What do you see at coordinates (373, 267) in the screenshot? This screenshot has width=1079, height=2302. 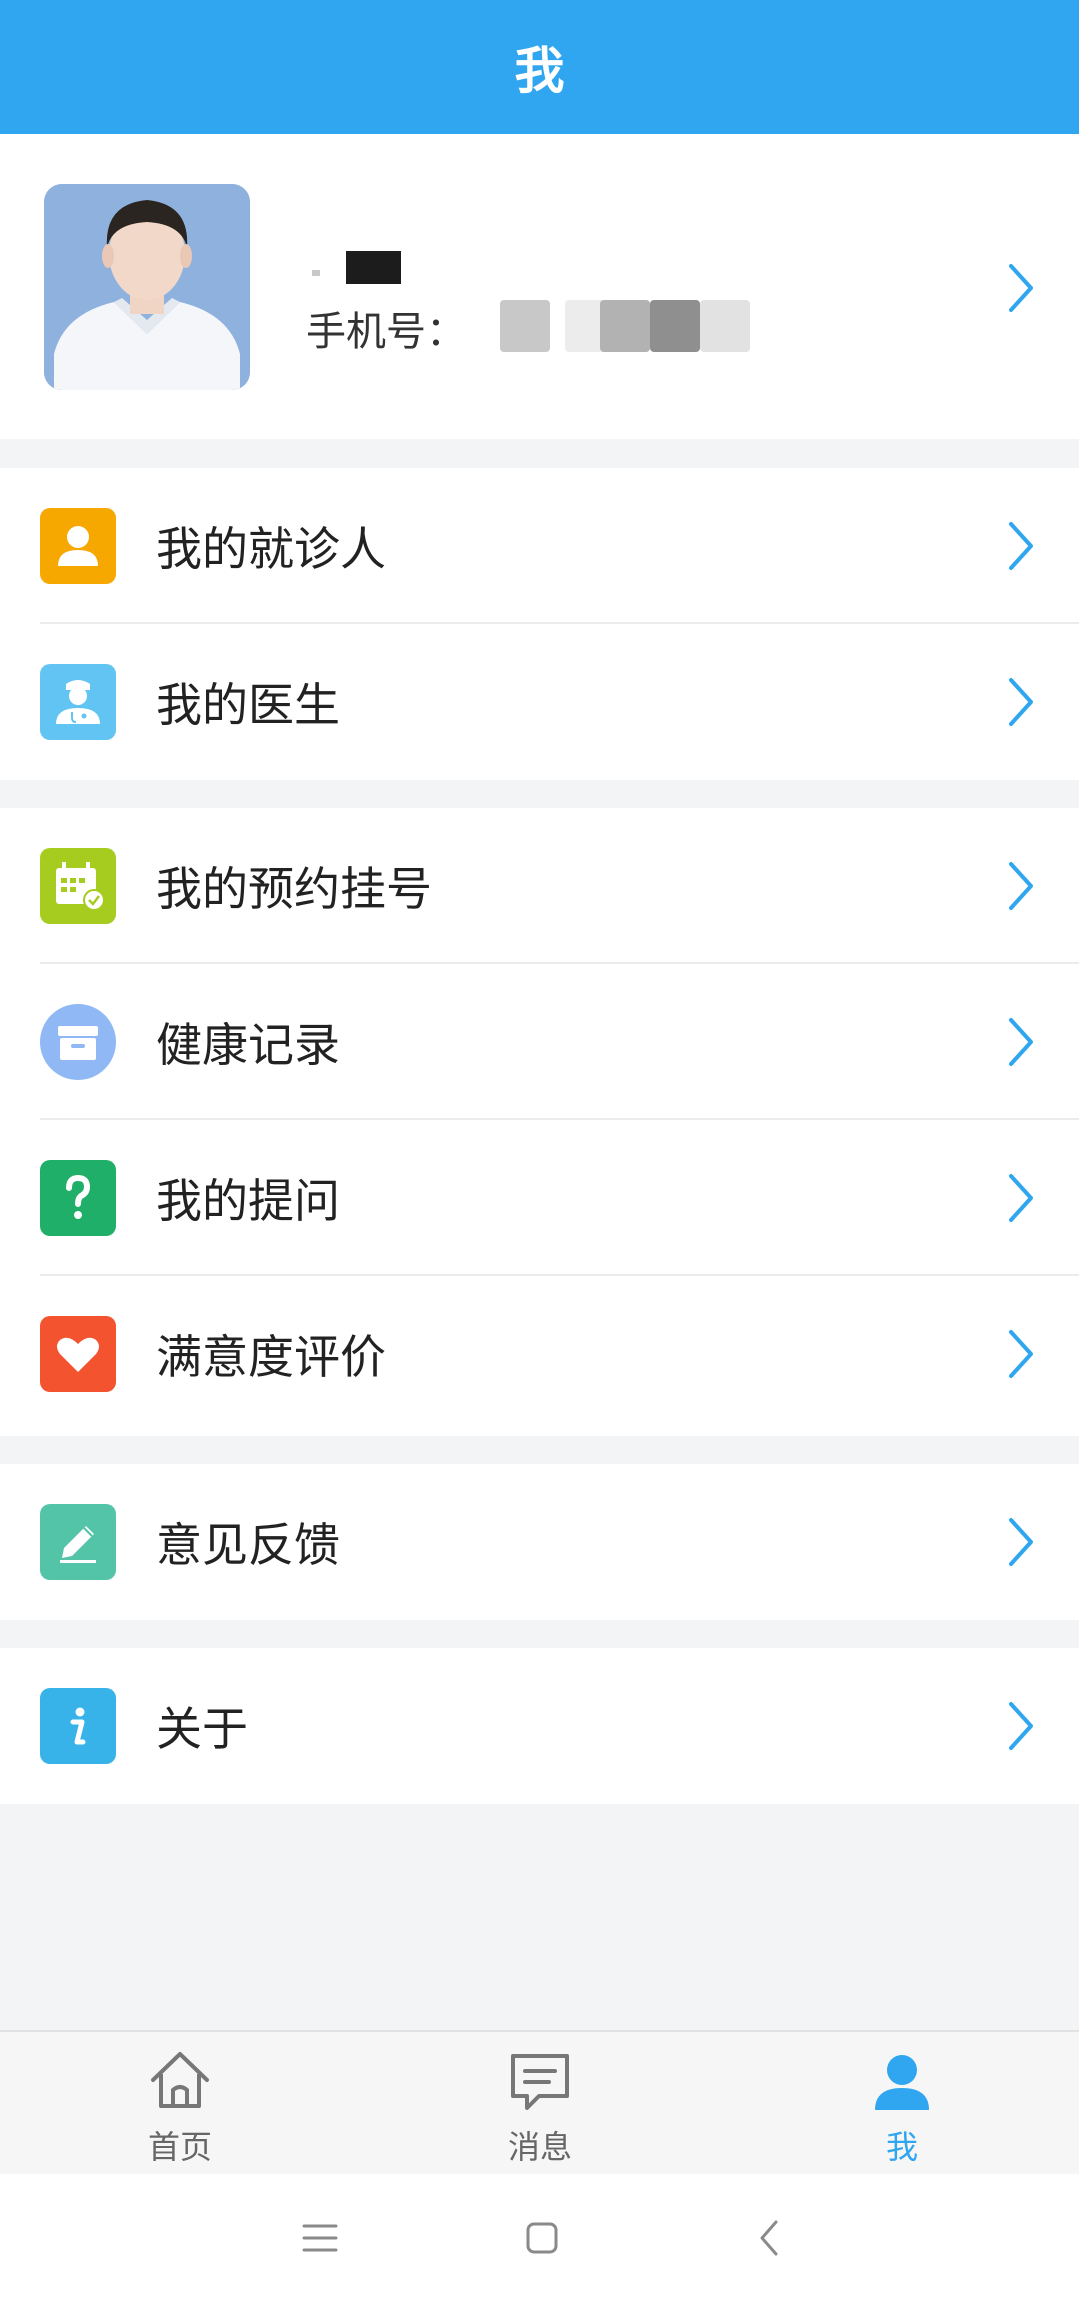 I see `profile-name-redacted` at bounding box center [373, 267].